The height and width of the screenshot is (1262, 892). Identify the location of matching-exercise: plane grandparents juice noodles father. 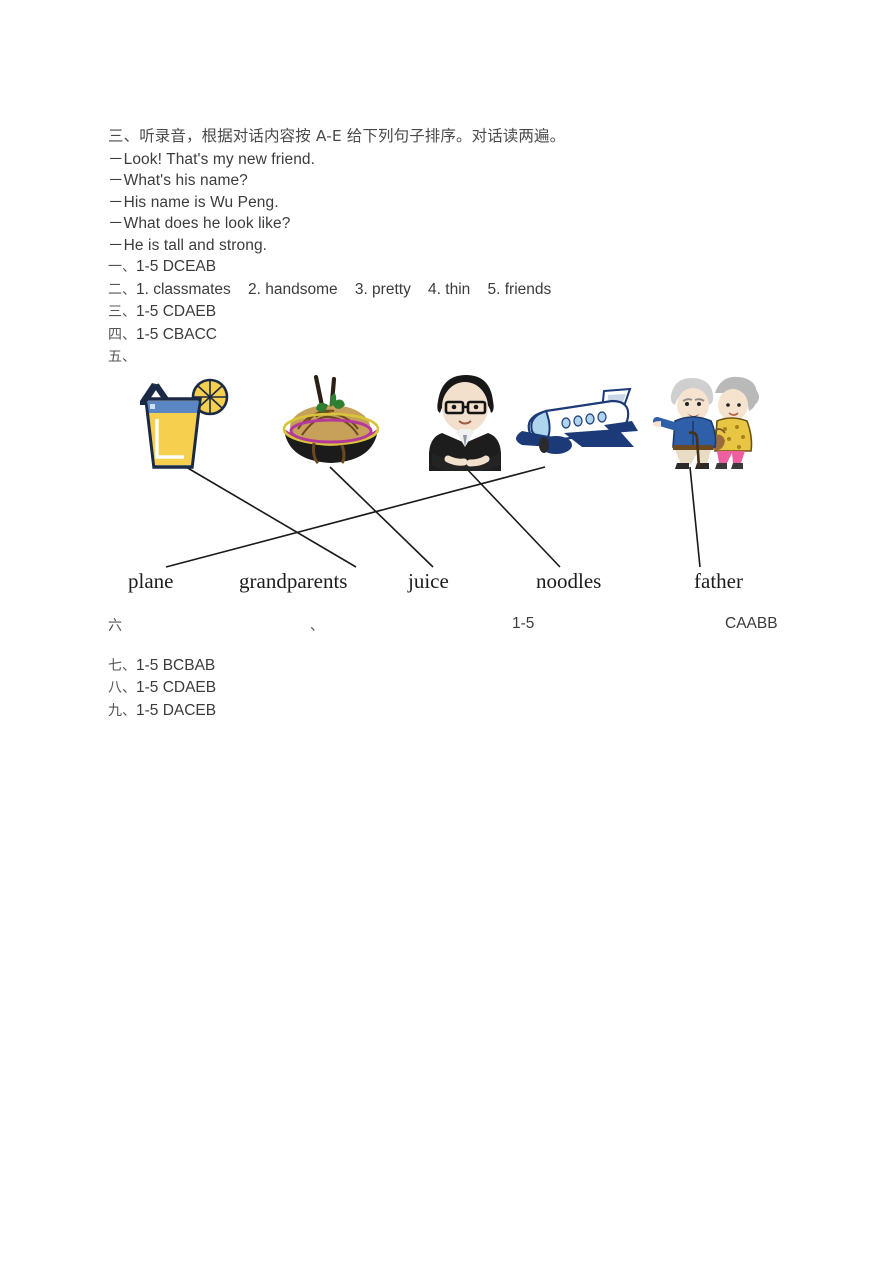
(453, 491).